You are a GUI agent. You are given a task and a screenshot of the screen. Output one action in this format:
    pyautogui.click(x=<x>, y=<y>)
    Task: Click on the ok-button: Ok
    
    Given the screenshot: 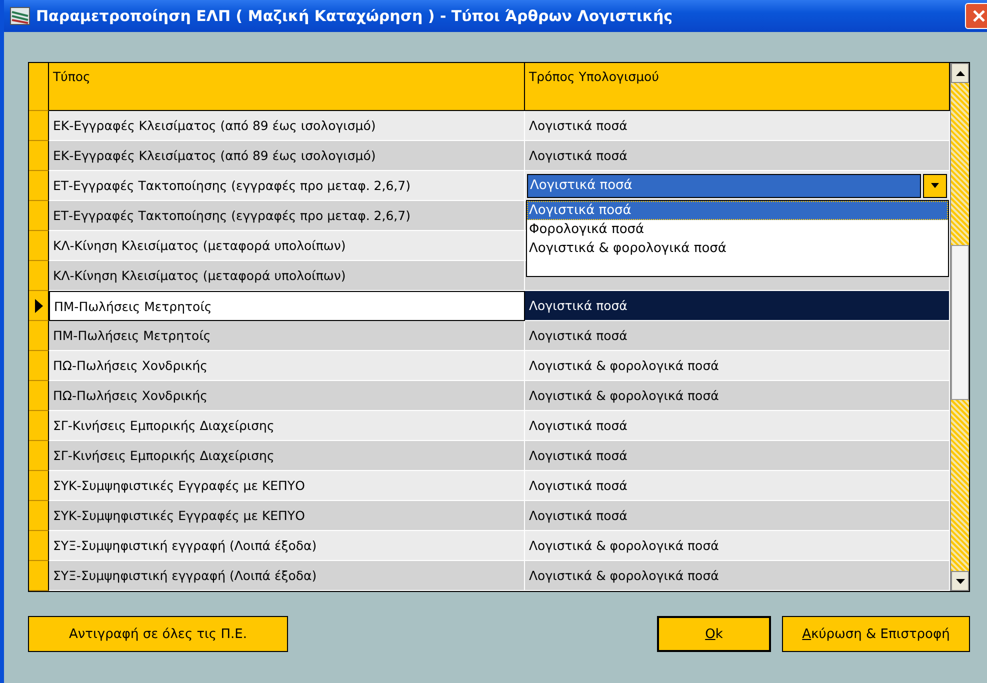 What is the action you would take?
    pyautogui.click(x=714, y=634)
    